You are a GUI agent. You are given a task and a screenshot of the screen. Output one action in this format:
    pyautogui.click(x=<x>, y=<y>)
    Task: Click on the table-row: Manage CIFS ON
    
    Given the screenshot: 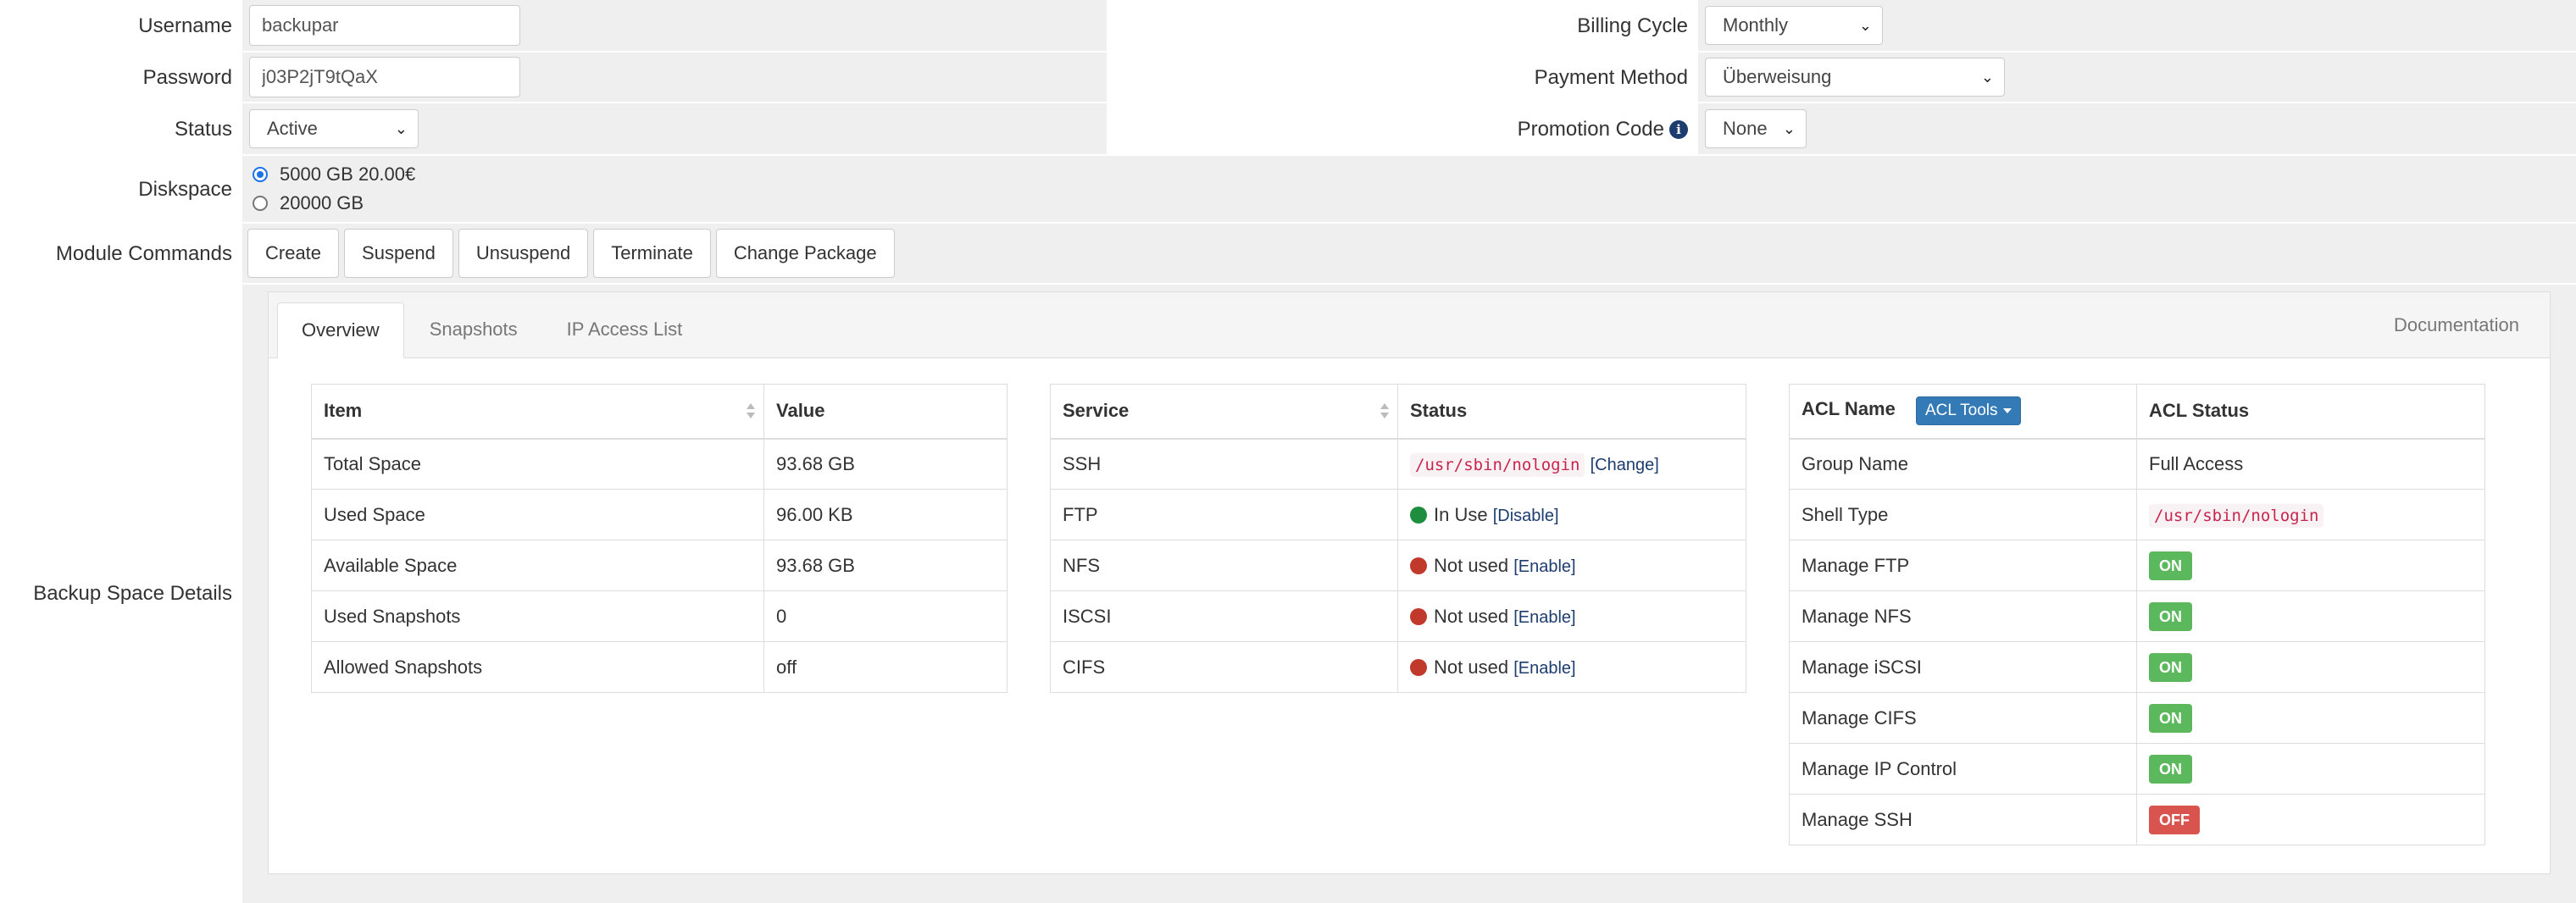 What is the action you would take?
    pyautogui.click(x=2137, y=718)
    